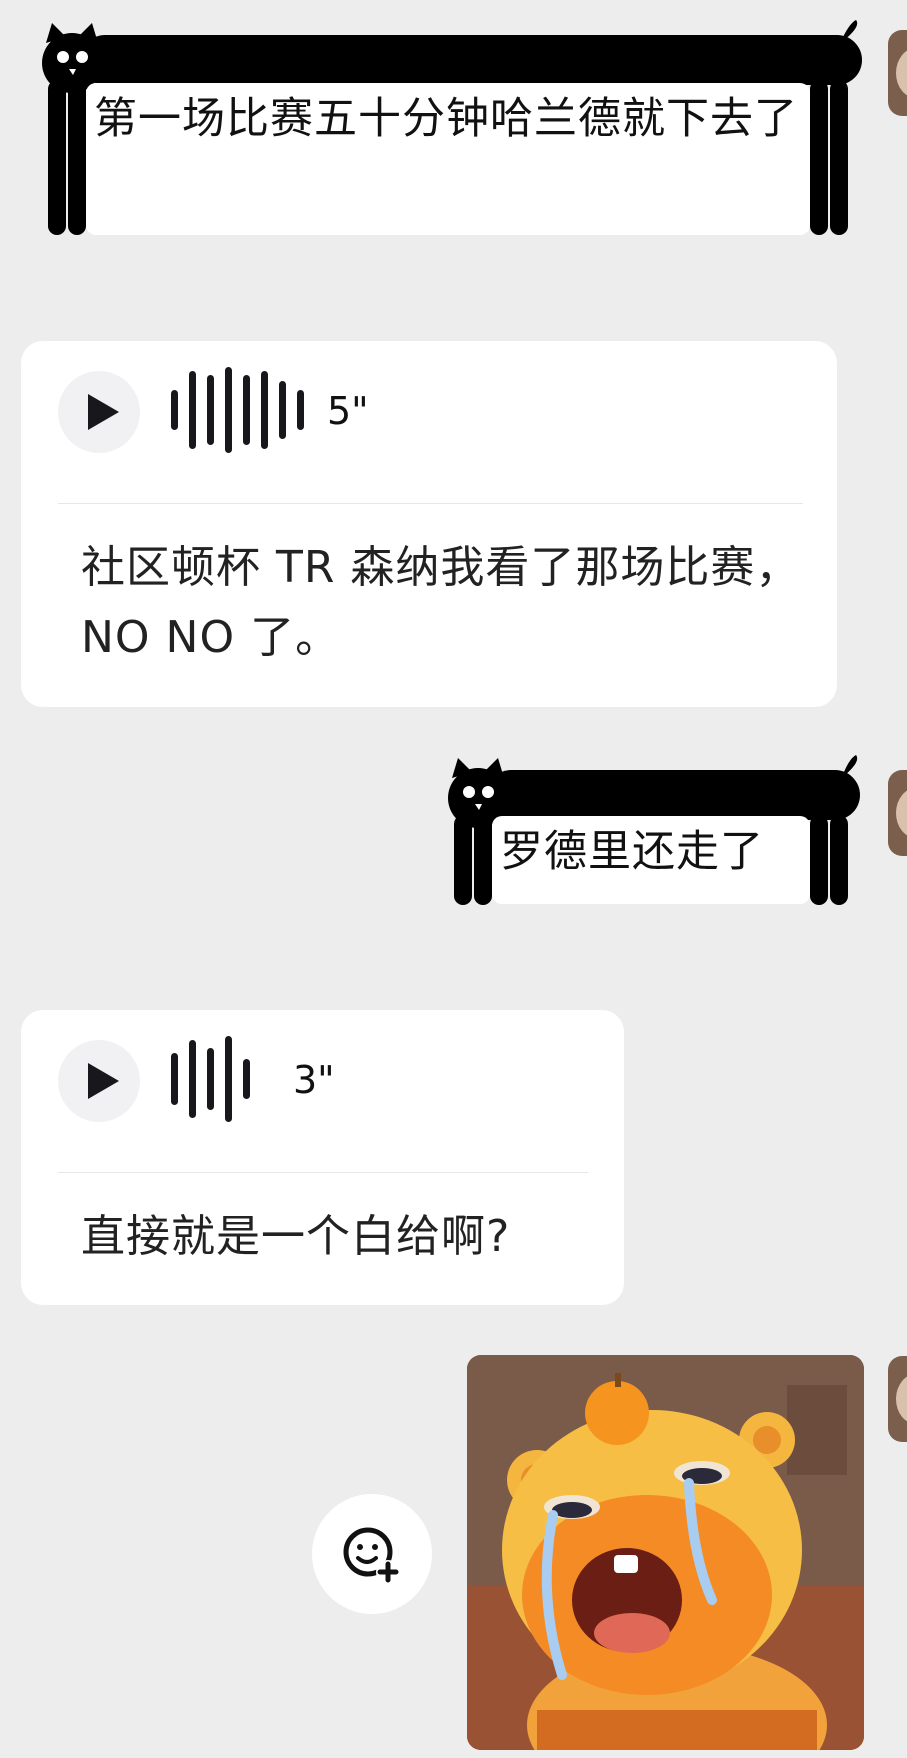  What do you see at coordinates (348, 411) in the screenshot?
I see `voice-duration: 5"` at bounding box center [348, 411].